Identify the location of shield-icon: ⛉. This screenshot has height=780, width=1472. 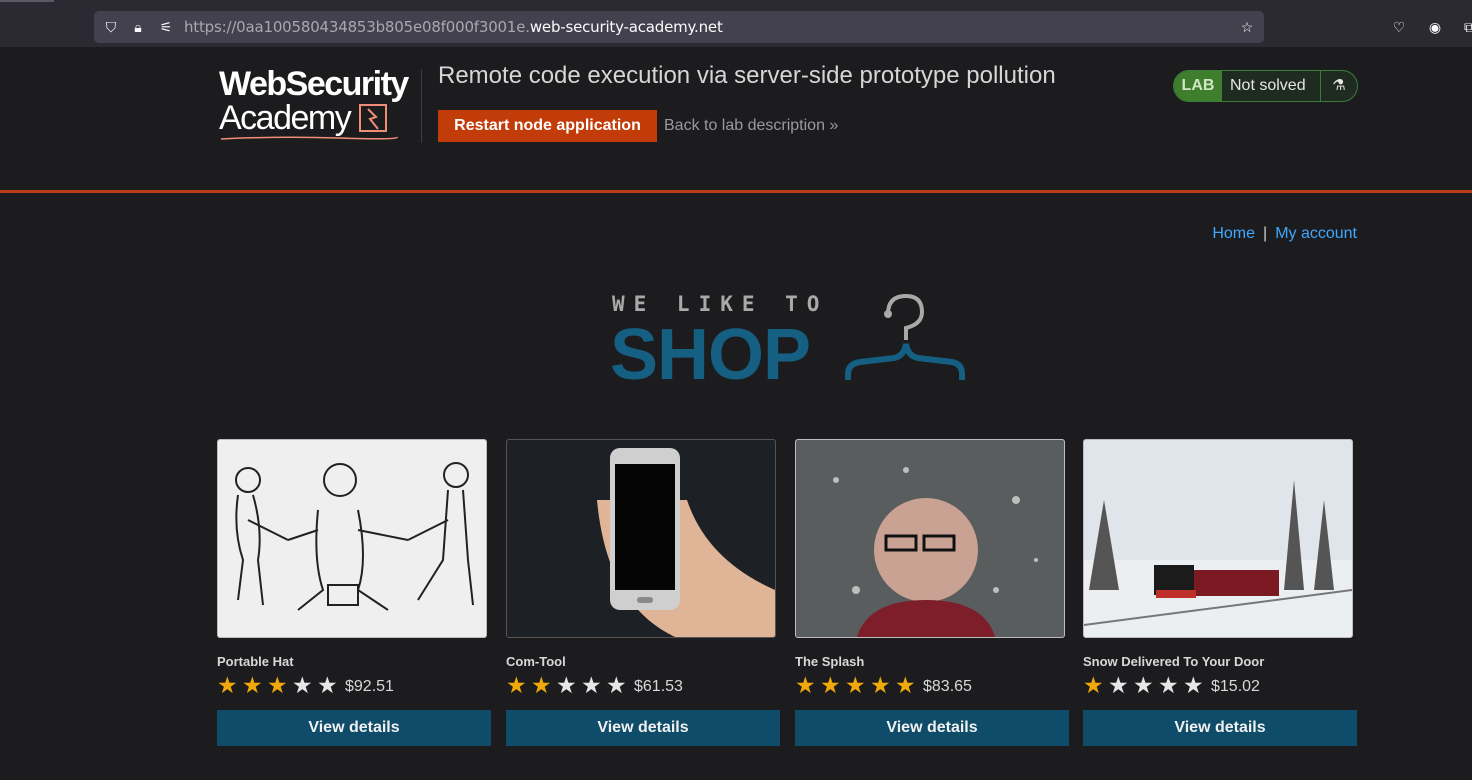
(111, 27).